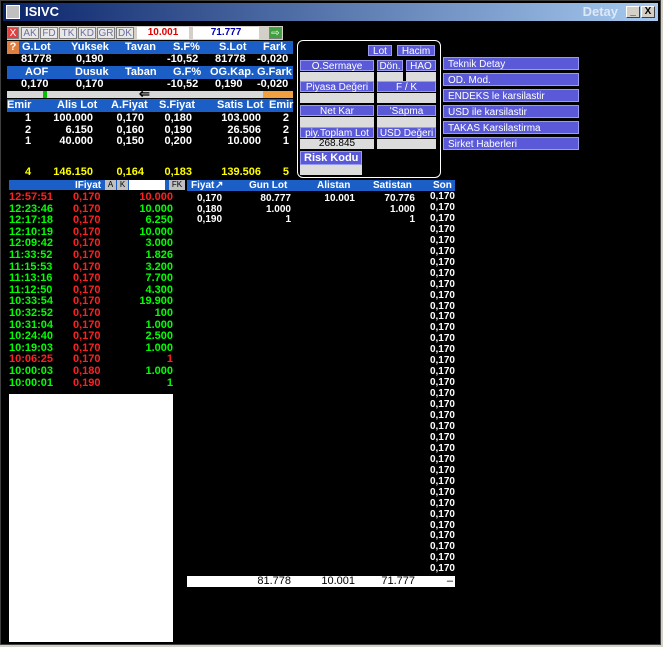 The width and height of the screenshot is (663, 647). Describe the element at coordinates (31, 313) in the screenshot. I see `trade-time: 10:32:52` at that location.